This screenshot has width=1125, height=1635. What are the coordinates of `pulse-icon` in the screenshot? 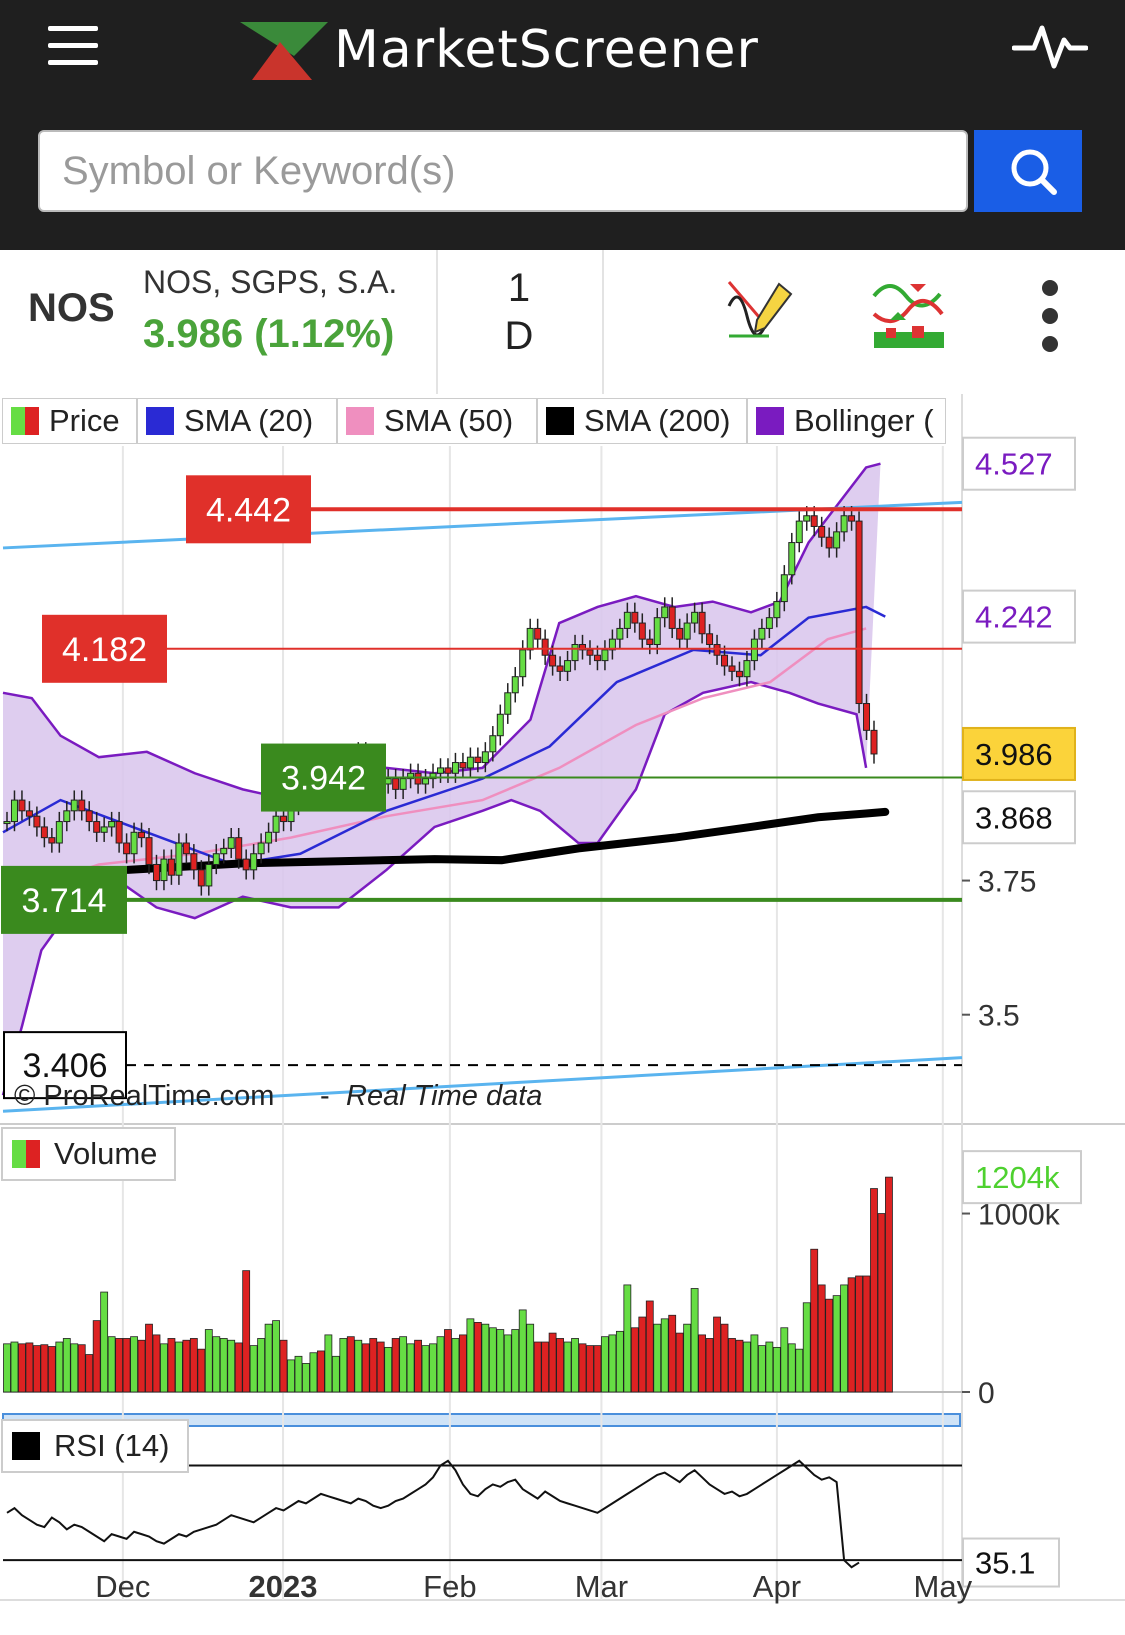 It's located at (1050, 46).